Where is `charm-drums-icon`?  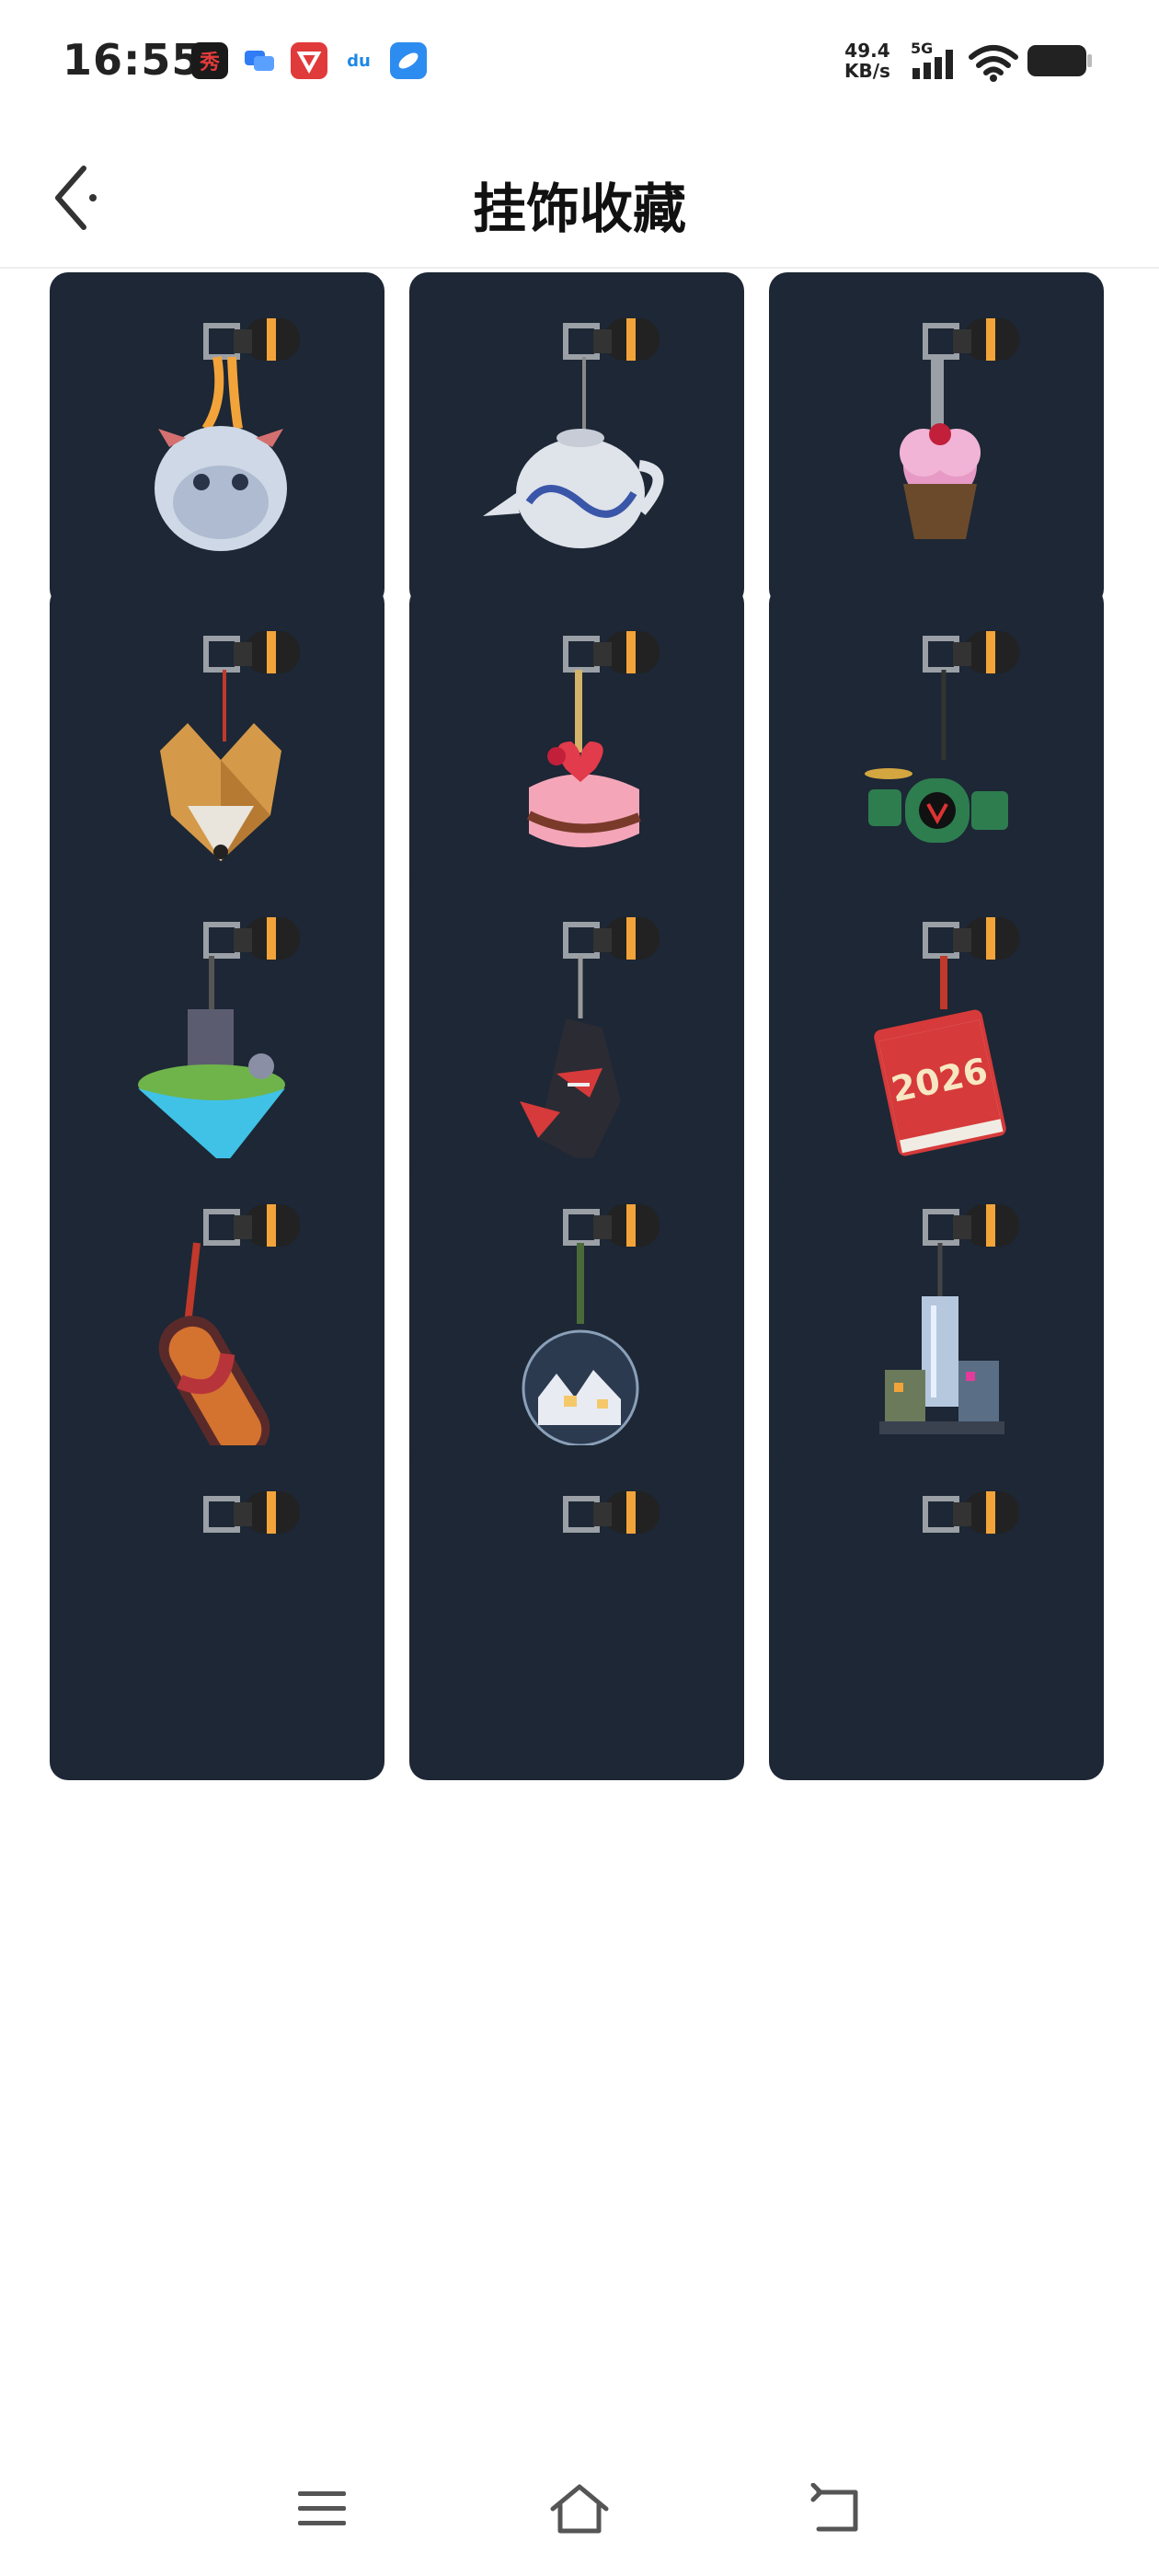
charm-drums-icon is located at coordinates (942, 737).